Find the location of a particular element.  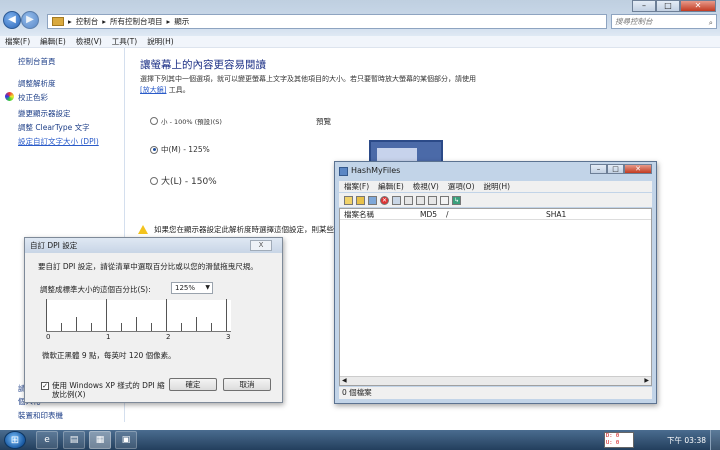

sidebar-item-home: 控制台首頁 is located at coordinates (37, 61).